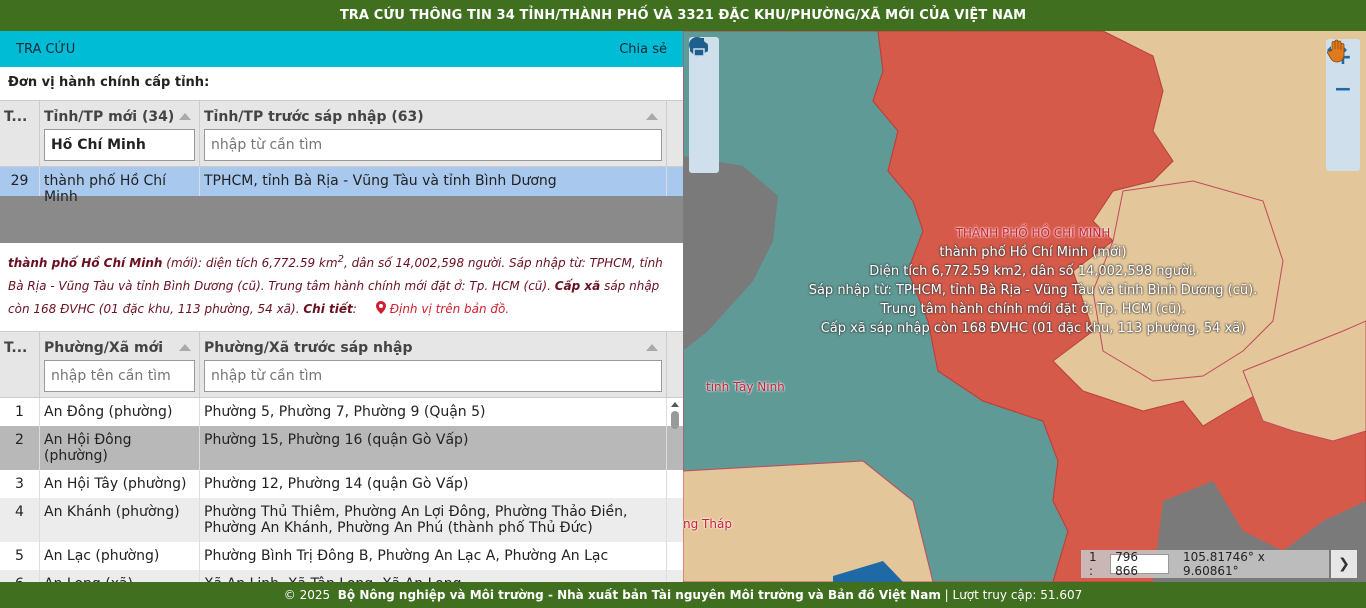 The width and height of the screenshot is (1366, 608). What do you see at coordinates (109, 82) in the screenshot?
I see `province-section-title: Đơn vị hành chính cấp tỉnh:` at bounding box center [109, 82].